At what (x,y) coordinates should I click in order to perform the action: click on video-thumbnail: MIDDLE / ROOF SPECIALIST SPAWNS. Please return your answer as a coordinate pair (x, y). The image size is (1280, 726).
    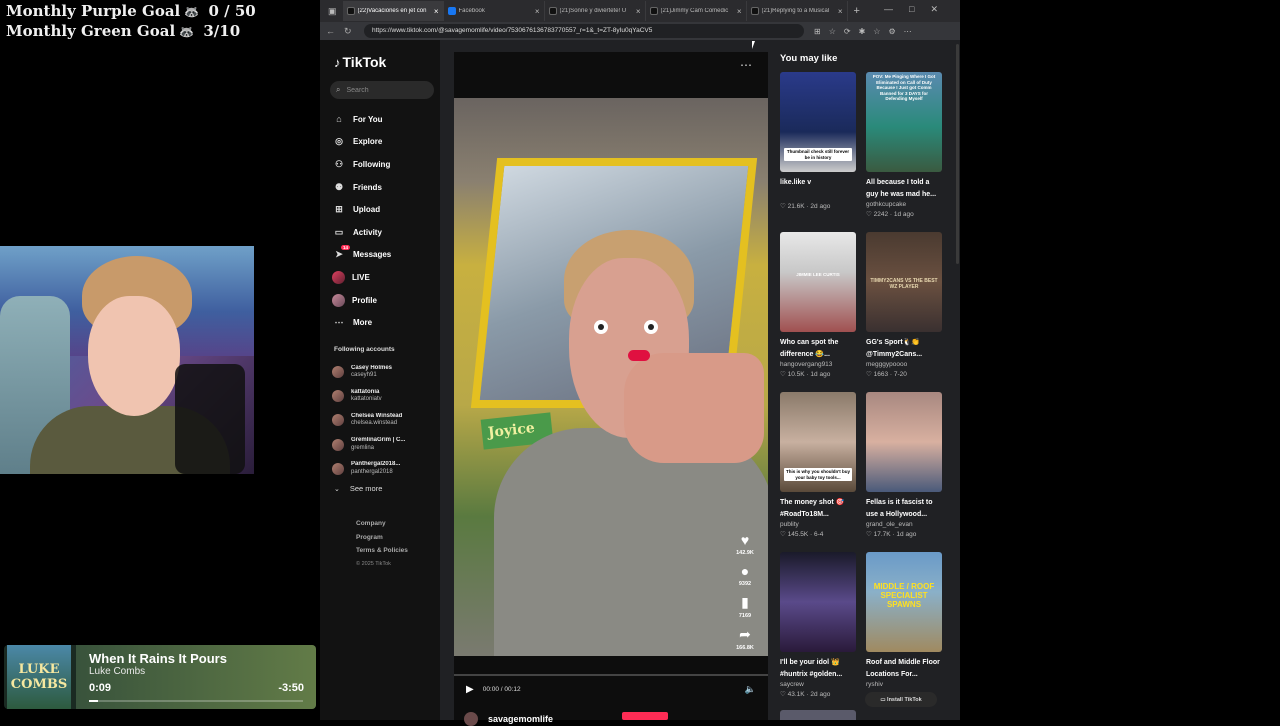
    Looking at the image, I should click on (904, 602).